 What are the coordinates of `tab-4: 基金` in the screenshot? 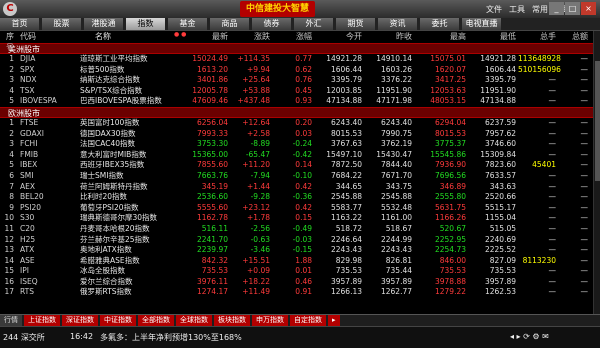 It's located at (187, 24).